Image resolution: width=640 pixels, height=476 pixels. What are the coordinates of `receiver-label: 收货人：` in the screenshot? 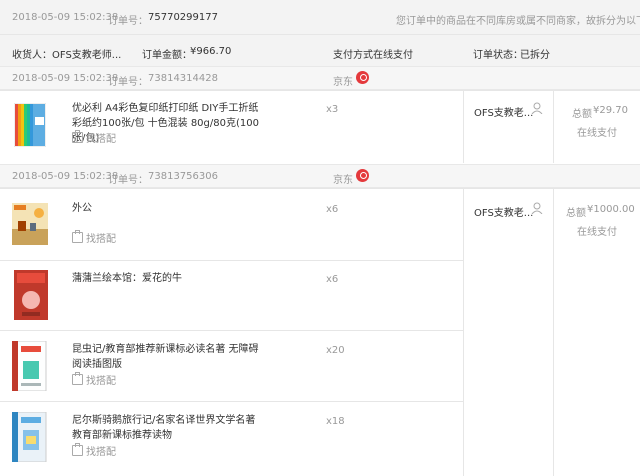 It's located at (32, 55).